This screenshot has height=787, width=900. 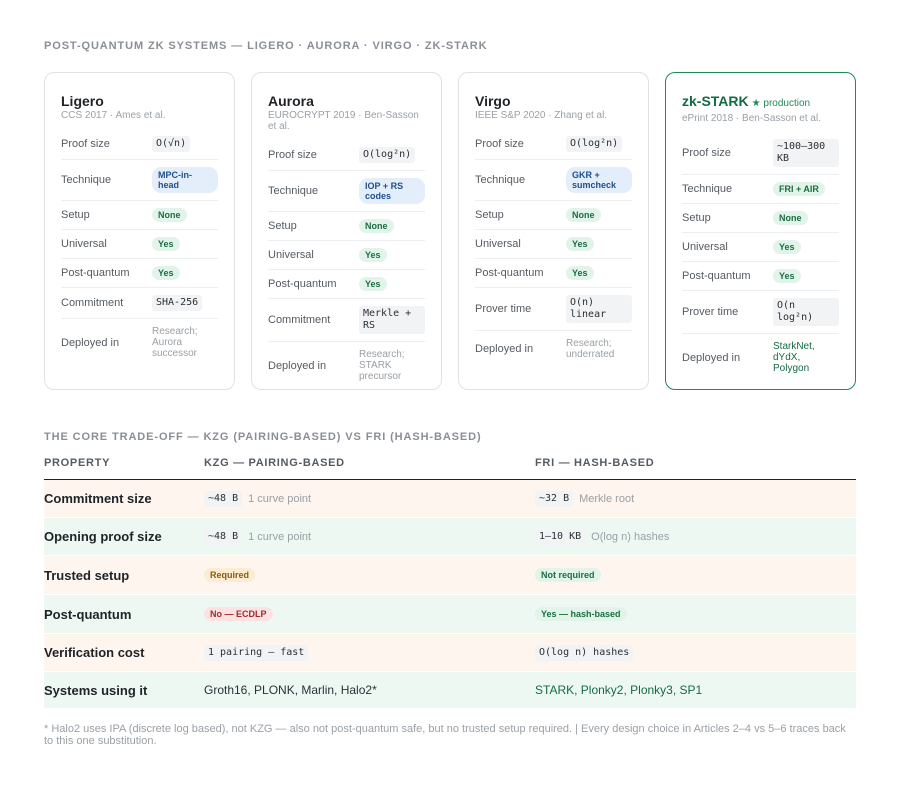 What do you see at coordinates (369, 575) in the screenshot?
I see `kzg-cell: Required` at bounding box center [369, 575].